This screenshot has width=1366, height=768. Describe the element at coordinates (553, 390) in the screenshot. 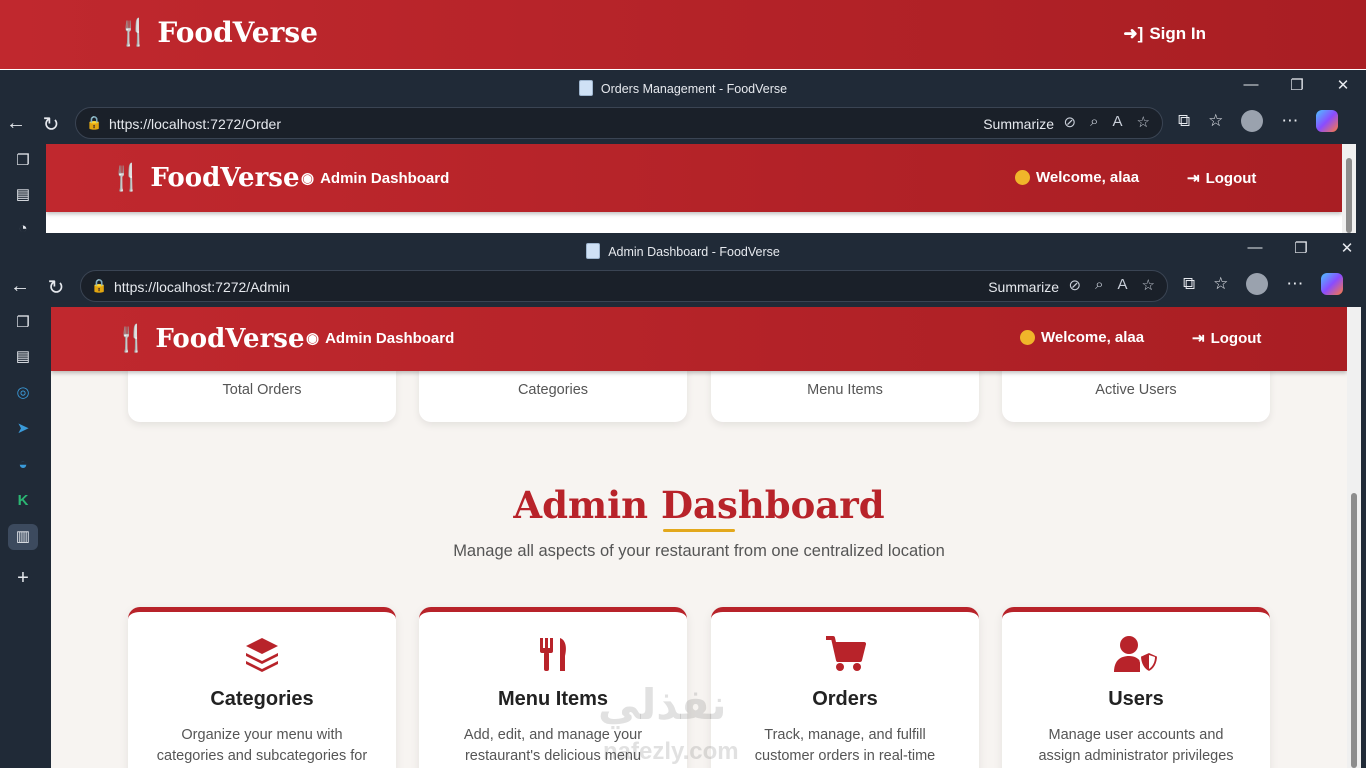

I see `stat-label: Categories` at that location.